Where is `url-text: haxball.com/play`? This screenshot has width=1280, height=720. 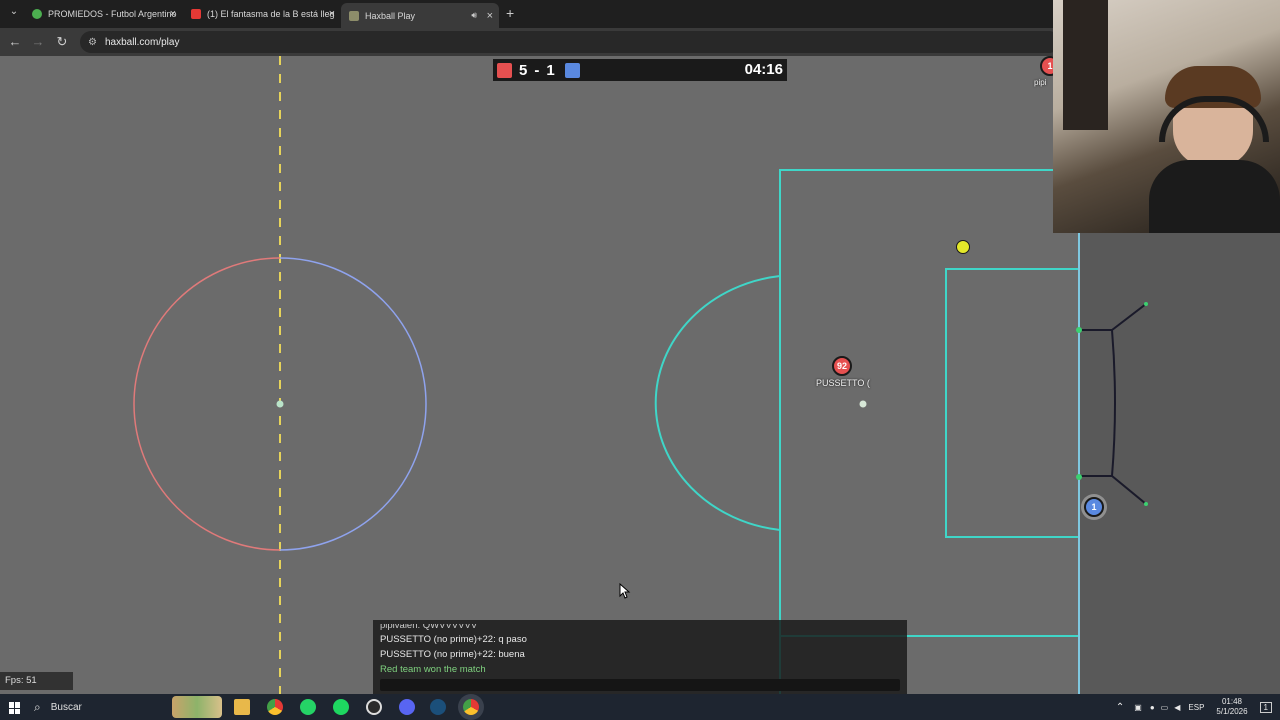
url-text: haxball.com/play is located at coordinates (142, 42).